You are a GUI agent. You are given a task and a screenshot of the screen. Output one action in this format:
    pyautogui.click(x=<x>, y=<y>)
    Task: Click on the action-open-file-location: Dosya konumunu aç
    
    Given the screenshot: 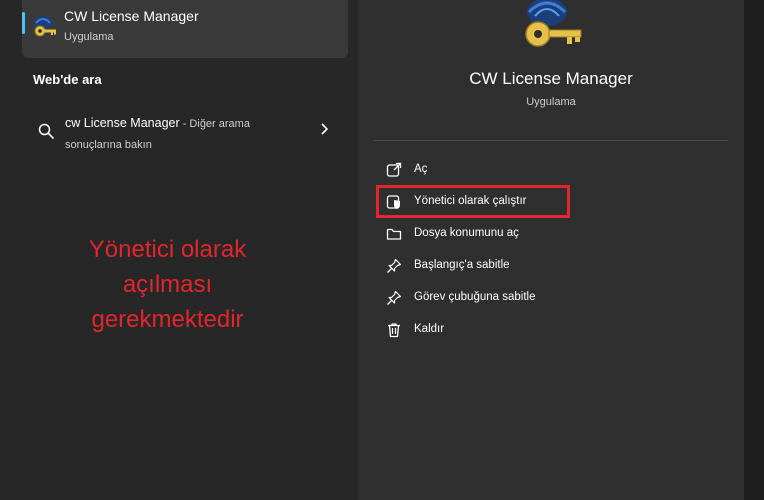 What is the action you would take?
    pyautogui.click(x=551, y=234)
    